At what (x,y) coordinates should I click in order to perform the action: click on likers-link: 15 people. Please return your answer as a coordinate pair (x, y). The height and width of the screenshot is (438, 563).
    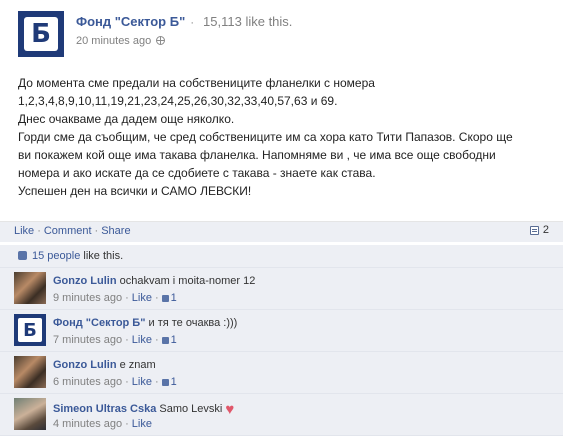
    Looking at the image, I should click on (56, 256).